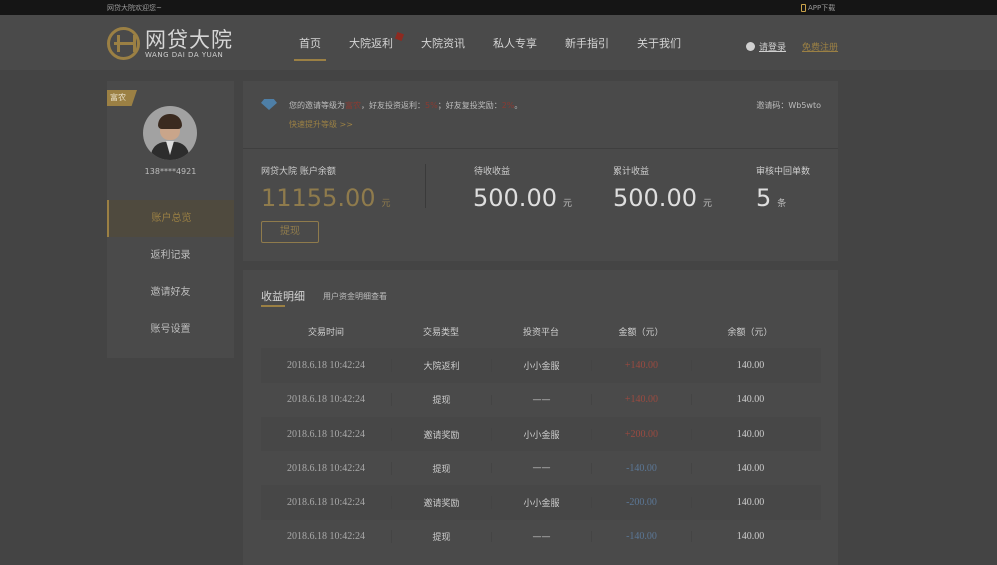  Describe the element at coordinates (707, 204) in the screenshot. I see `total-unit: 元` at that location.